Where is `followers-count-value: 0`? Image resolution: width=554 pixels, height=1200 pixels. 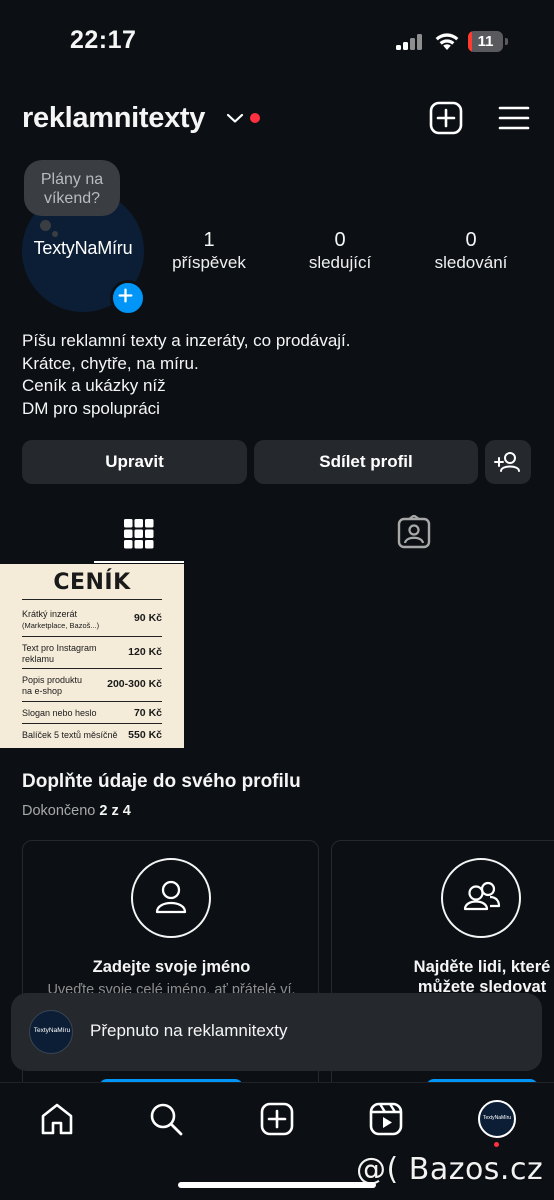
followers-count-value: 0 is located at coordinates (340, 240).